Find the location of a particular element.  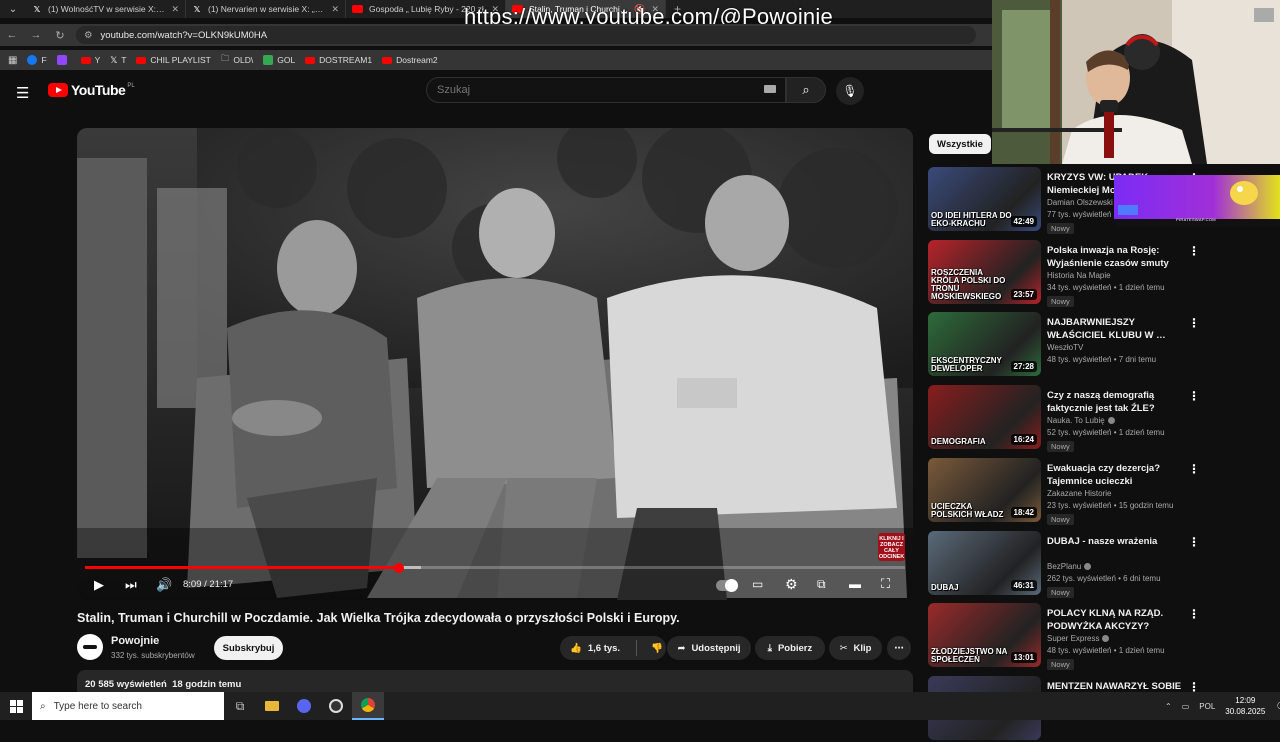

forward-arrow-icon: → is located at coordinates (36, 35).